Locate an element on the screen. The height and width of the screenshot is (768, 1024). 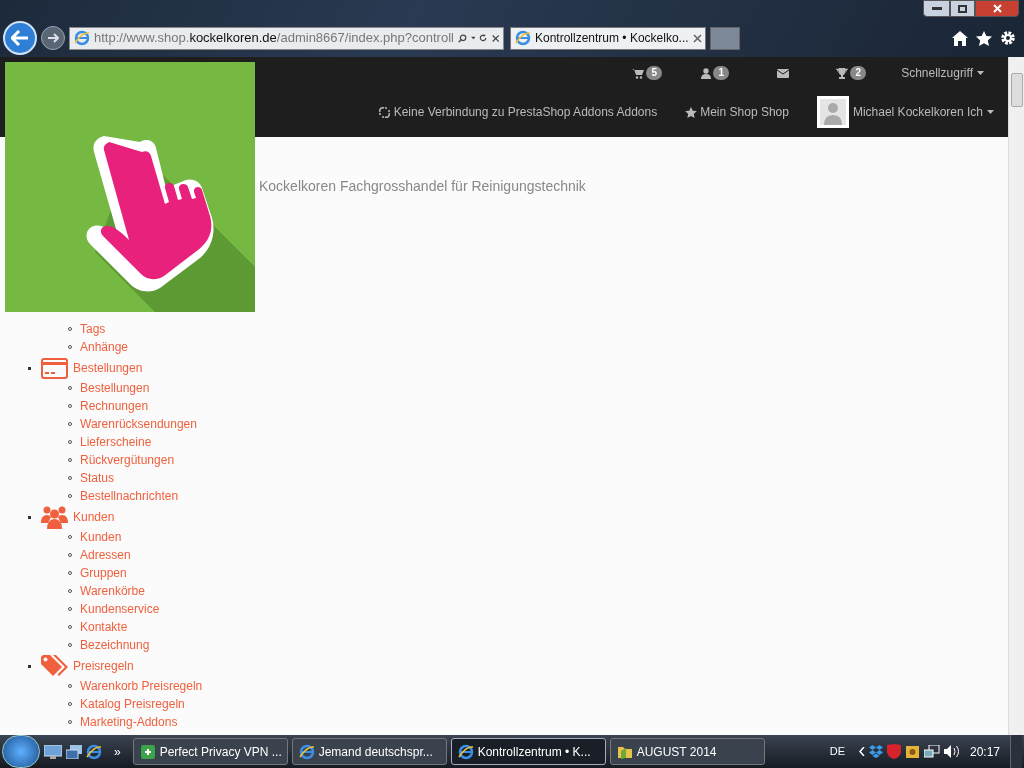
address-bar: http://www.shop.kockelkoren.de/admin8667/index.php?controll is located at coordinates (286, 38).